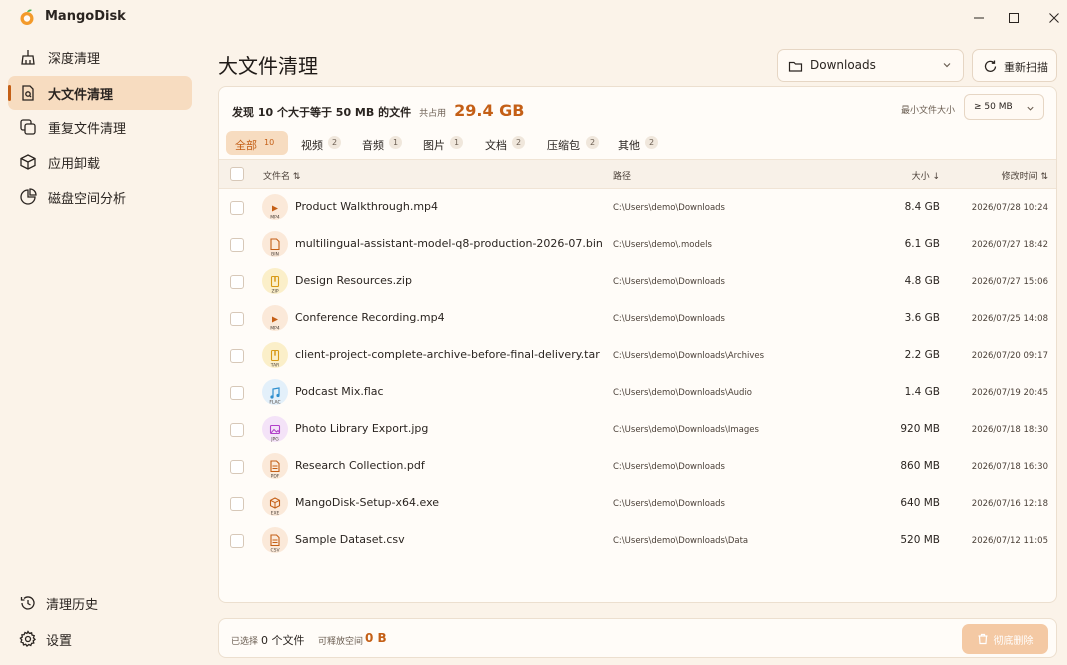  I want to click on file-name: Conference Recording.mp4, so click(370, 317).